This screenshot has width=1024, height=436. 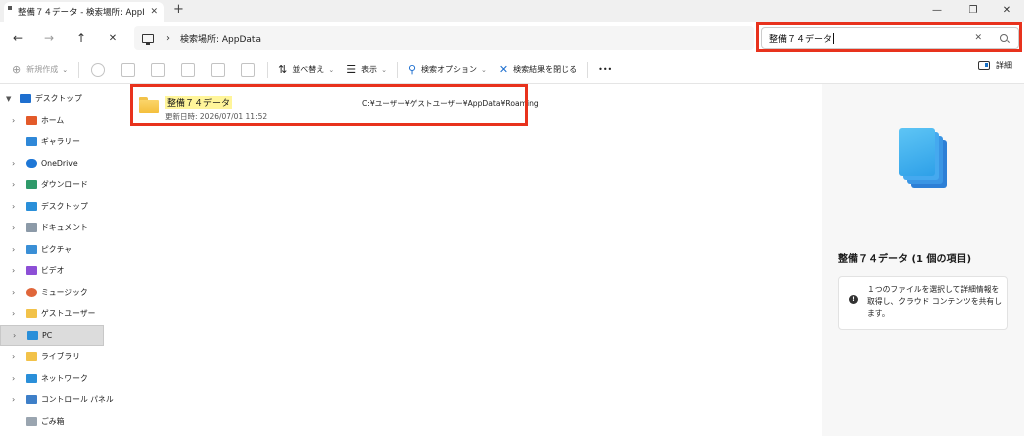 I want to click on share-icon, so click(x=218, y=69).